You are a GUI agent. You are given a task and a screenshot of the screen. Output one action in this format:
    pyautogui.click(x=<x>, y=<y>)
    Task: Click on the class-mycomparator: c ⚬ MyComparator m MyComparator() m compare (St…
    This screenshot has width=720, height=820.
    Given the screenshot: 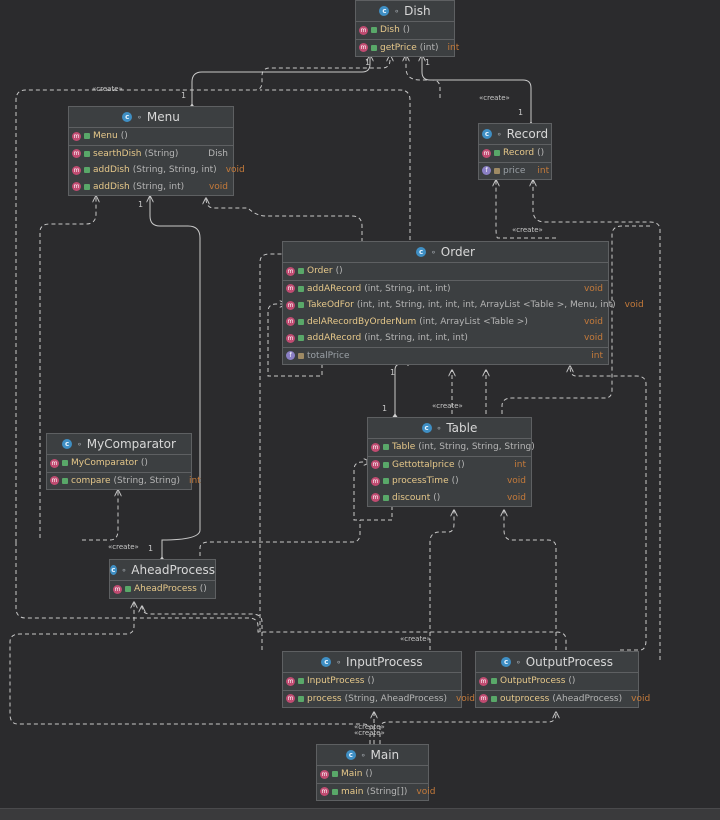 What is the action you would take?
    pyautogui.click(x=123, y=461)
    